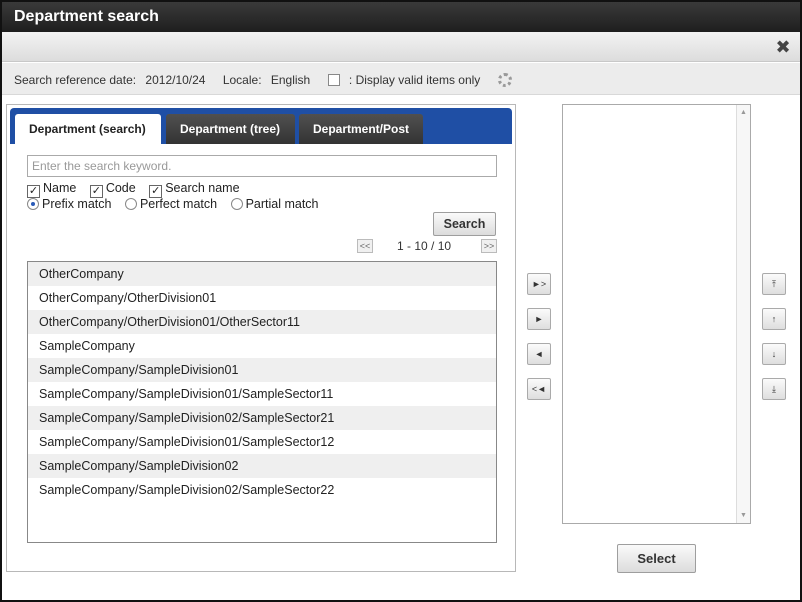  I want to click on pager-range: 1 - 10 / 10, so click(424, 246).